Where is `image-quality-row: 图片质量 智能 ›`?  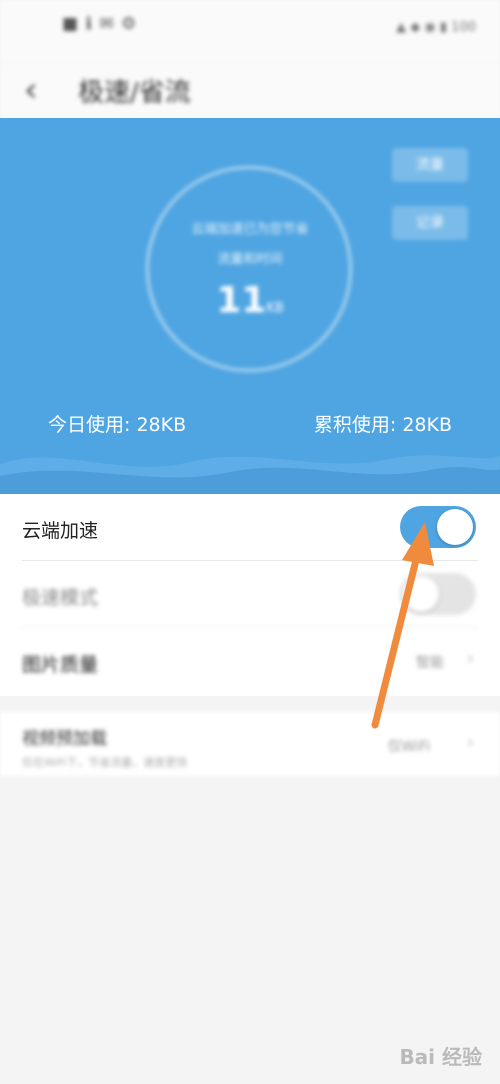 image-quality-row: 图片质量 智能 › is located at coordinates (250, 661).